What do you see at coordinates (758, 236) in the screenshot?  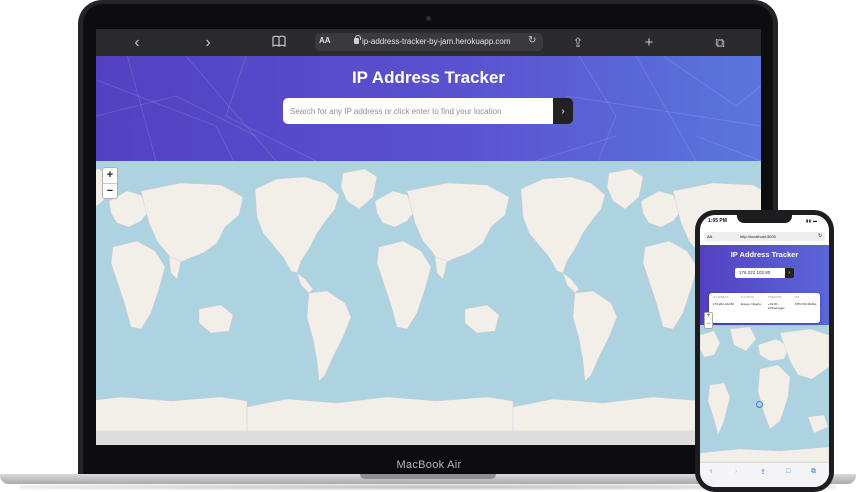 I see `phone-url-text: http://localhost:3000` at bounding box center [758, 236].